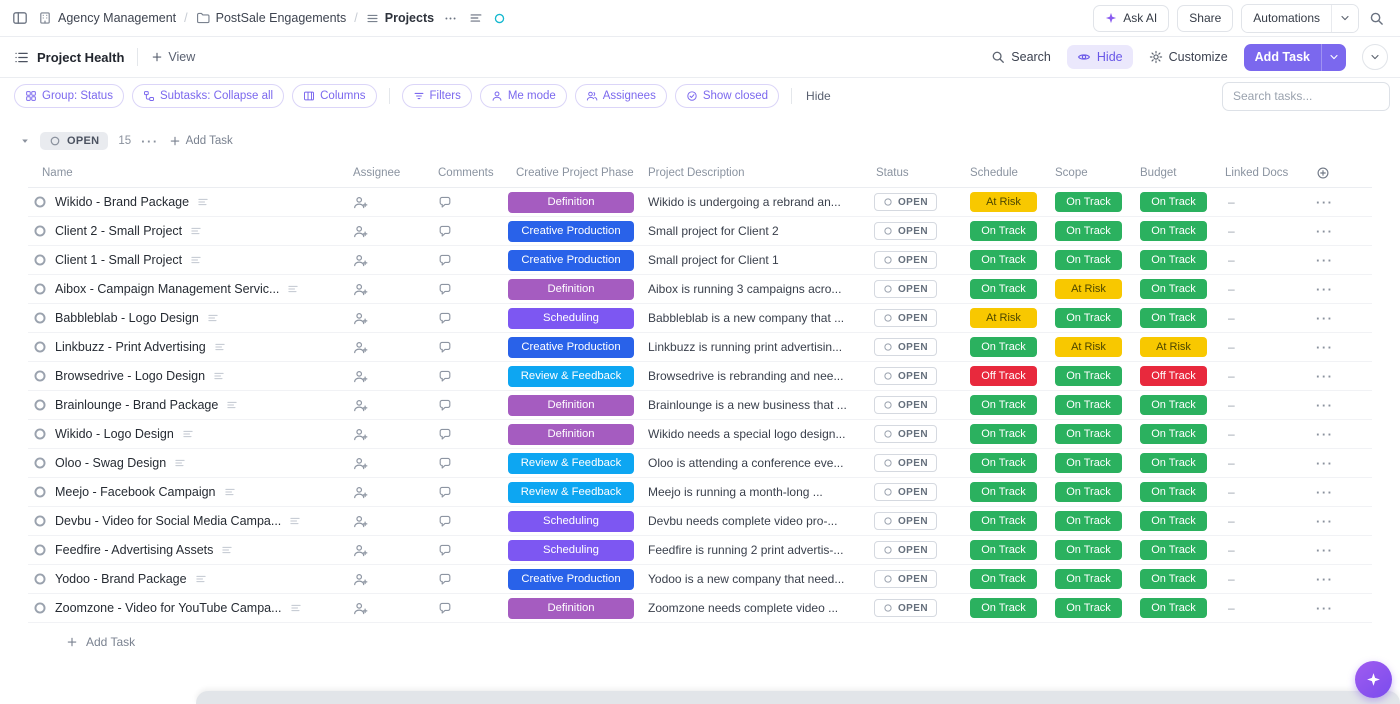  Describe the element at coordinates (1205, 18) in the screenshot. I see `share-button: Share` at that location.